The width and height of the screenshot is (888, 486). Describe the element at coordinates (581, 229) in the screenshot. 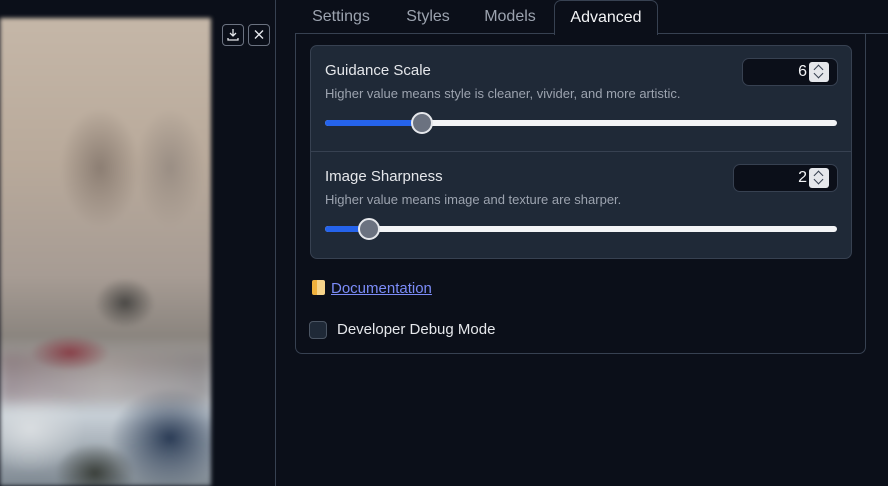

I see `image-sharpness-slider` at that location.